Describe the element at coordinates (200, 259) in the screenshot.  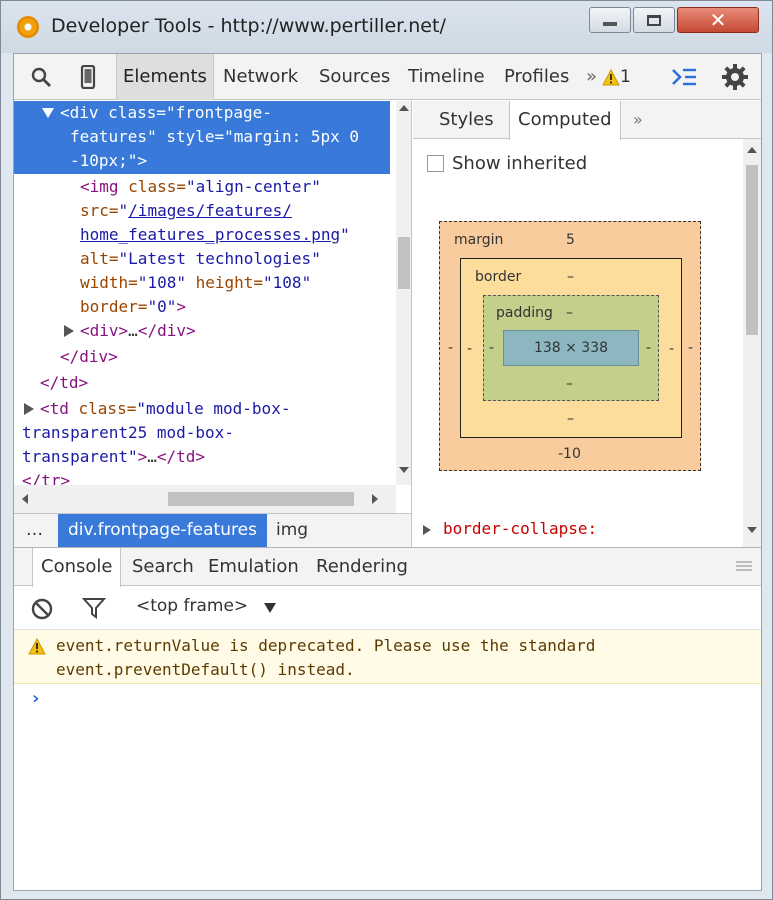
I see `dom-line: alt="Latest technologies"` at that location.